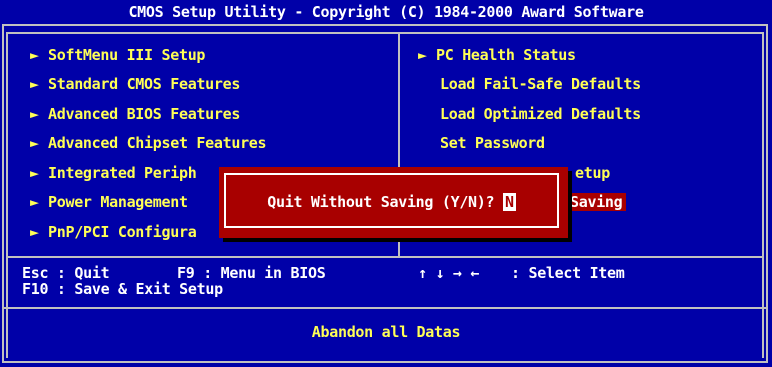  What do you see at coordinates (509, 202) in the screenshot?
I see `dialog-input: N` at bounding box center [509, 202].